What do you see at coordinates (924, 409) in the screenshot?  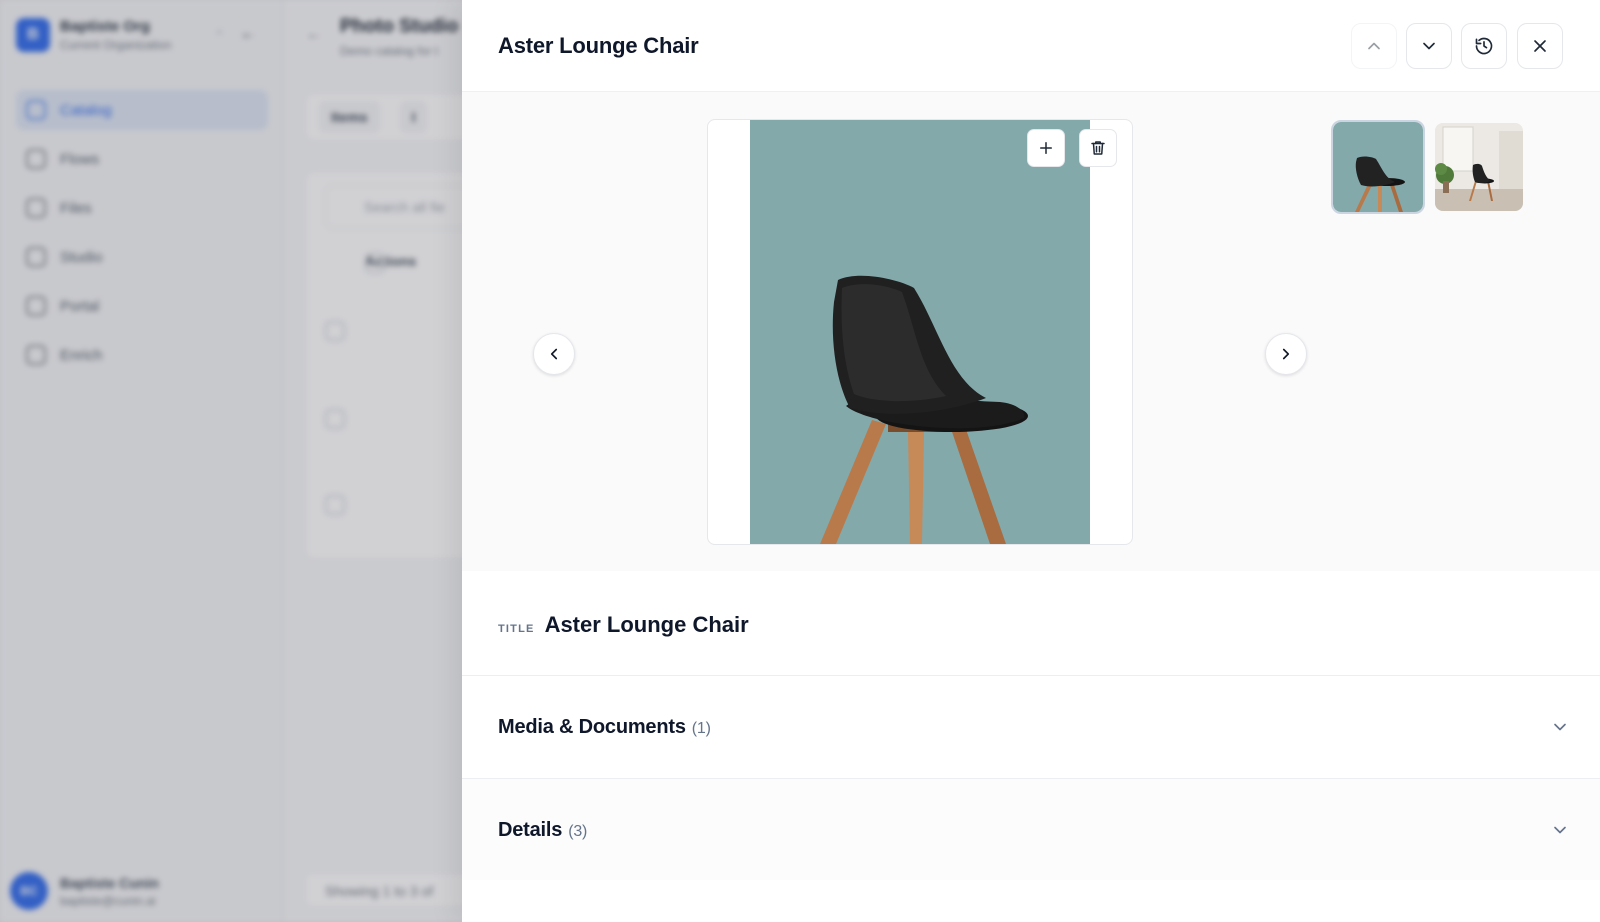 I see `chair-illustration` at bounding box center [924, 409].